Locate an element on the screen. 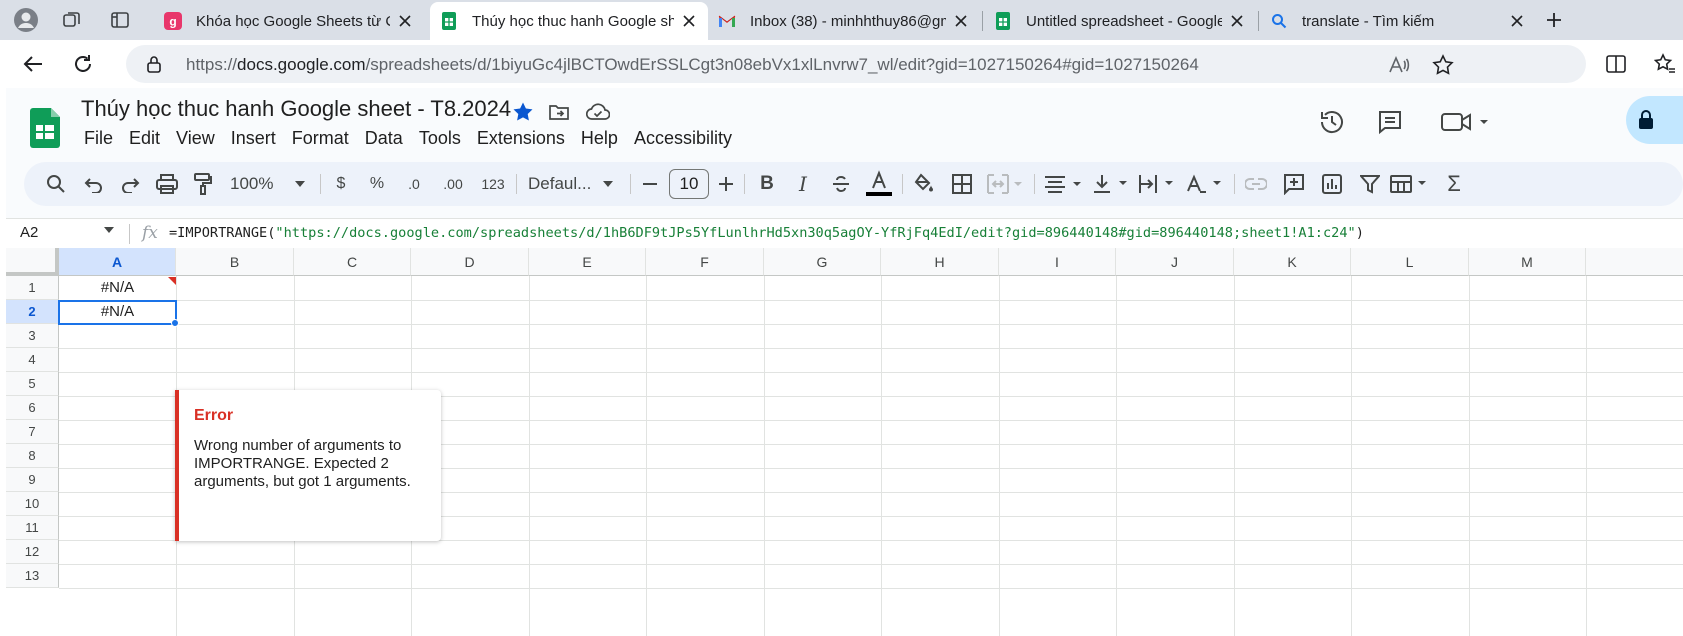 Image resolution: width=1683 pixels, height=636 pixels. column-header-c: C is located at coordinates (352, 262).